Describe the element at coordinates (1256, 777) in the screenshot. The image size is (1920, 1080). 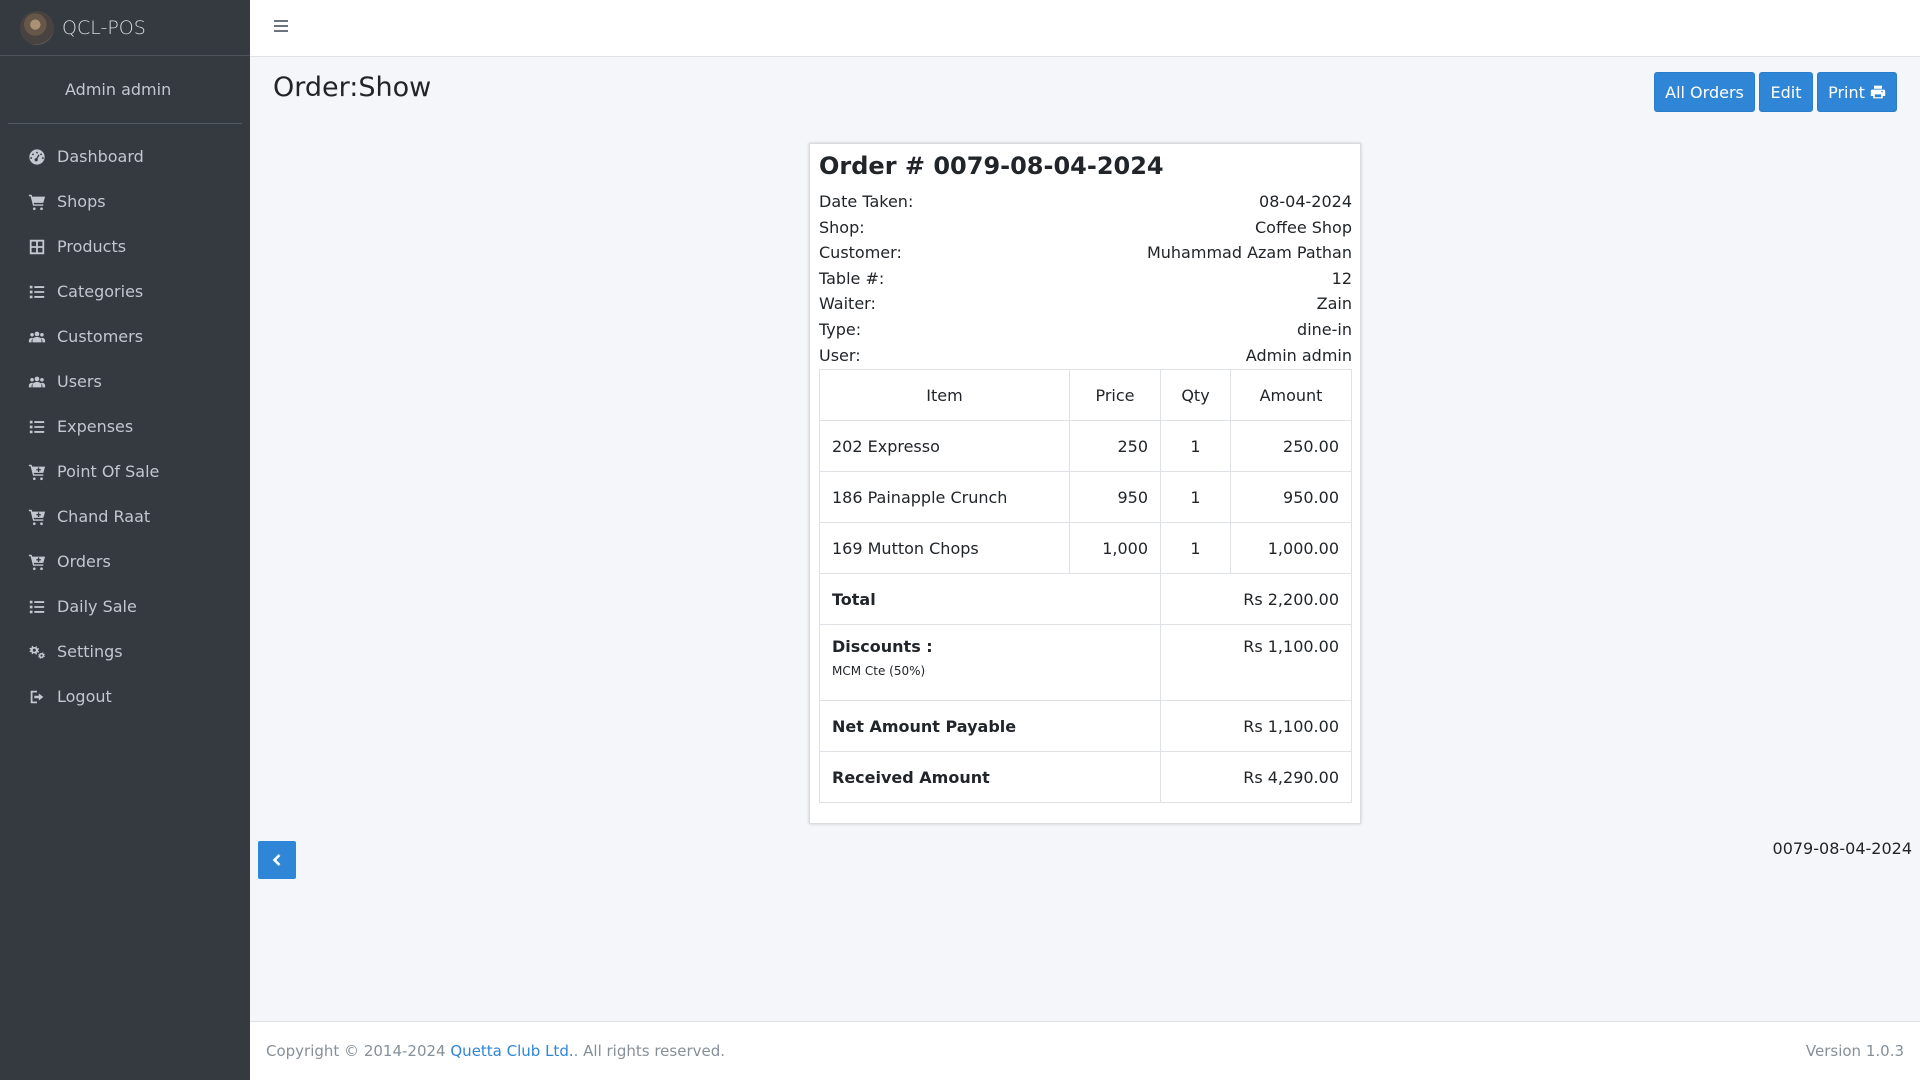
I see `received-amount-value: Rs 4,290.00` at that location.